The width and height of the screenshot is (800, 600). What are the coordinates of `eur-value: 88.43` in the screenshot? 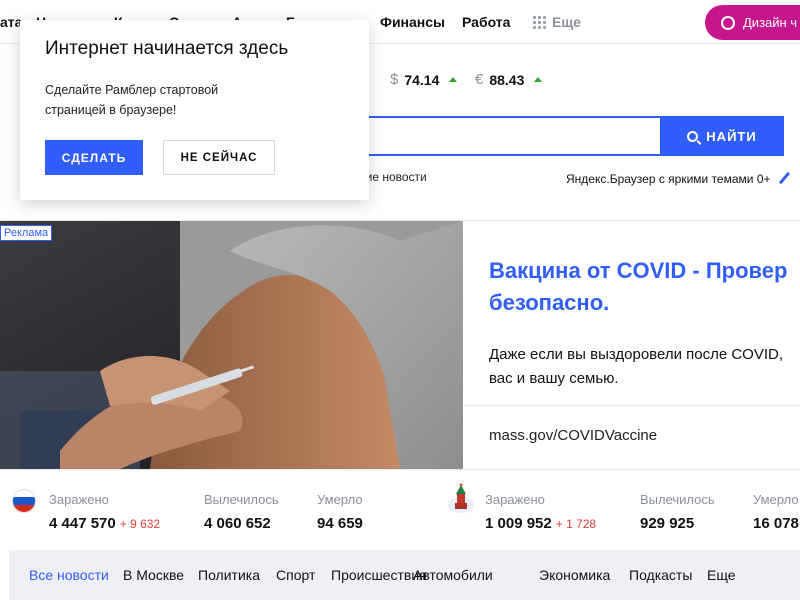 It's located at (507, 79).